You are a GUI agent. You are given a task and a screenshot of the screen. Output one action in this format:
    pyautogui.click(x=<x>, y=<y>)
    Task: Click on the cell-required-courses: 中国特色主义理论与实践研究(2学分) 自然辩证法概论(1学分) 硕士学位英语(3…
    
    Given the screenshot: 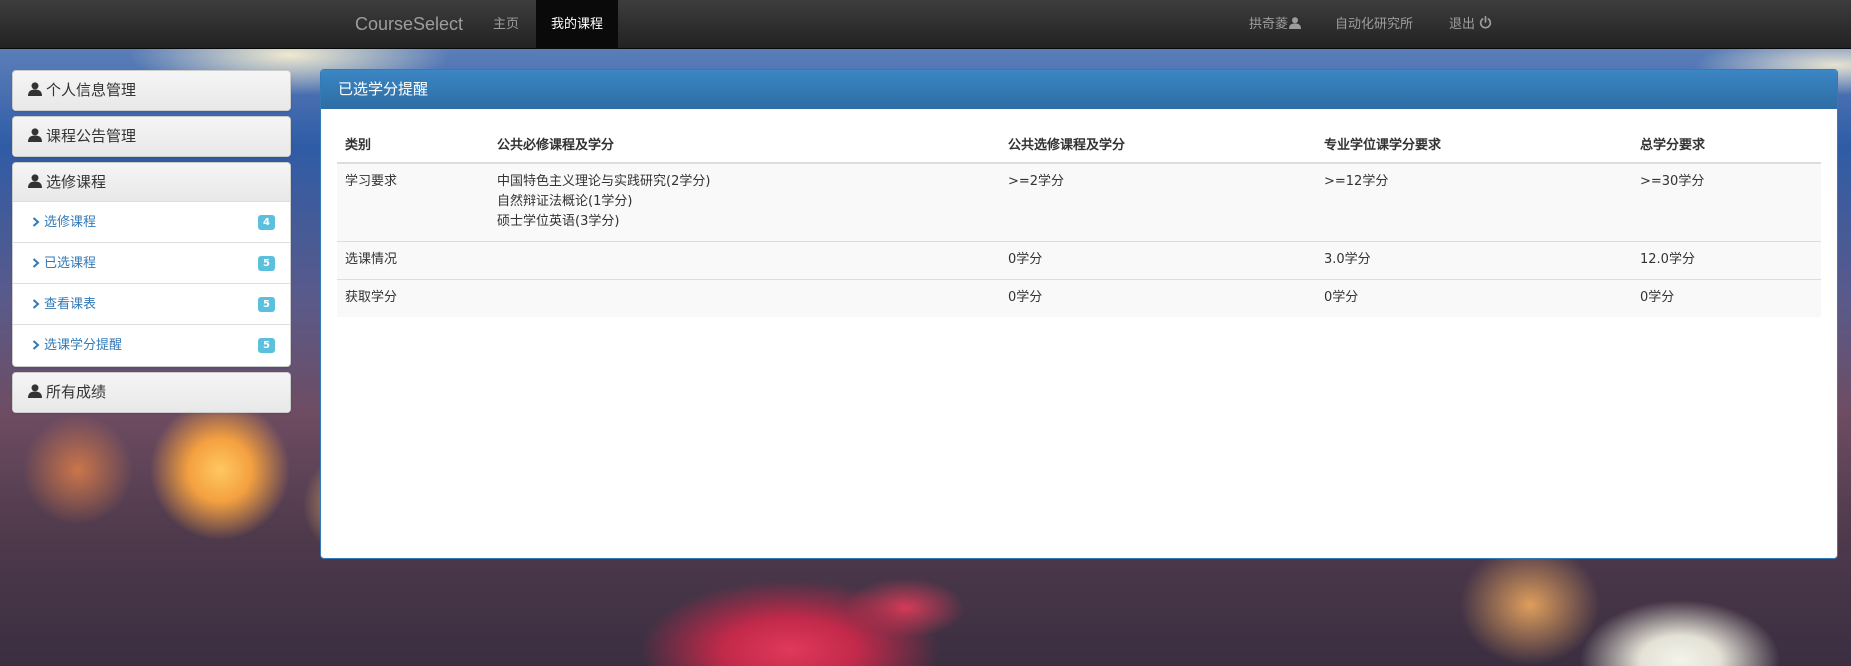 What is the action you would take?
    pyautogui.click(x=744, y=202)
    